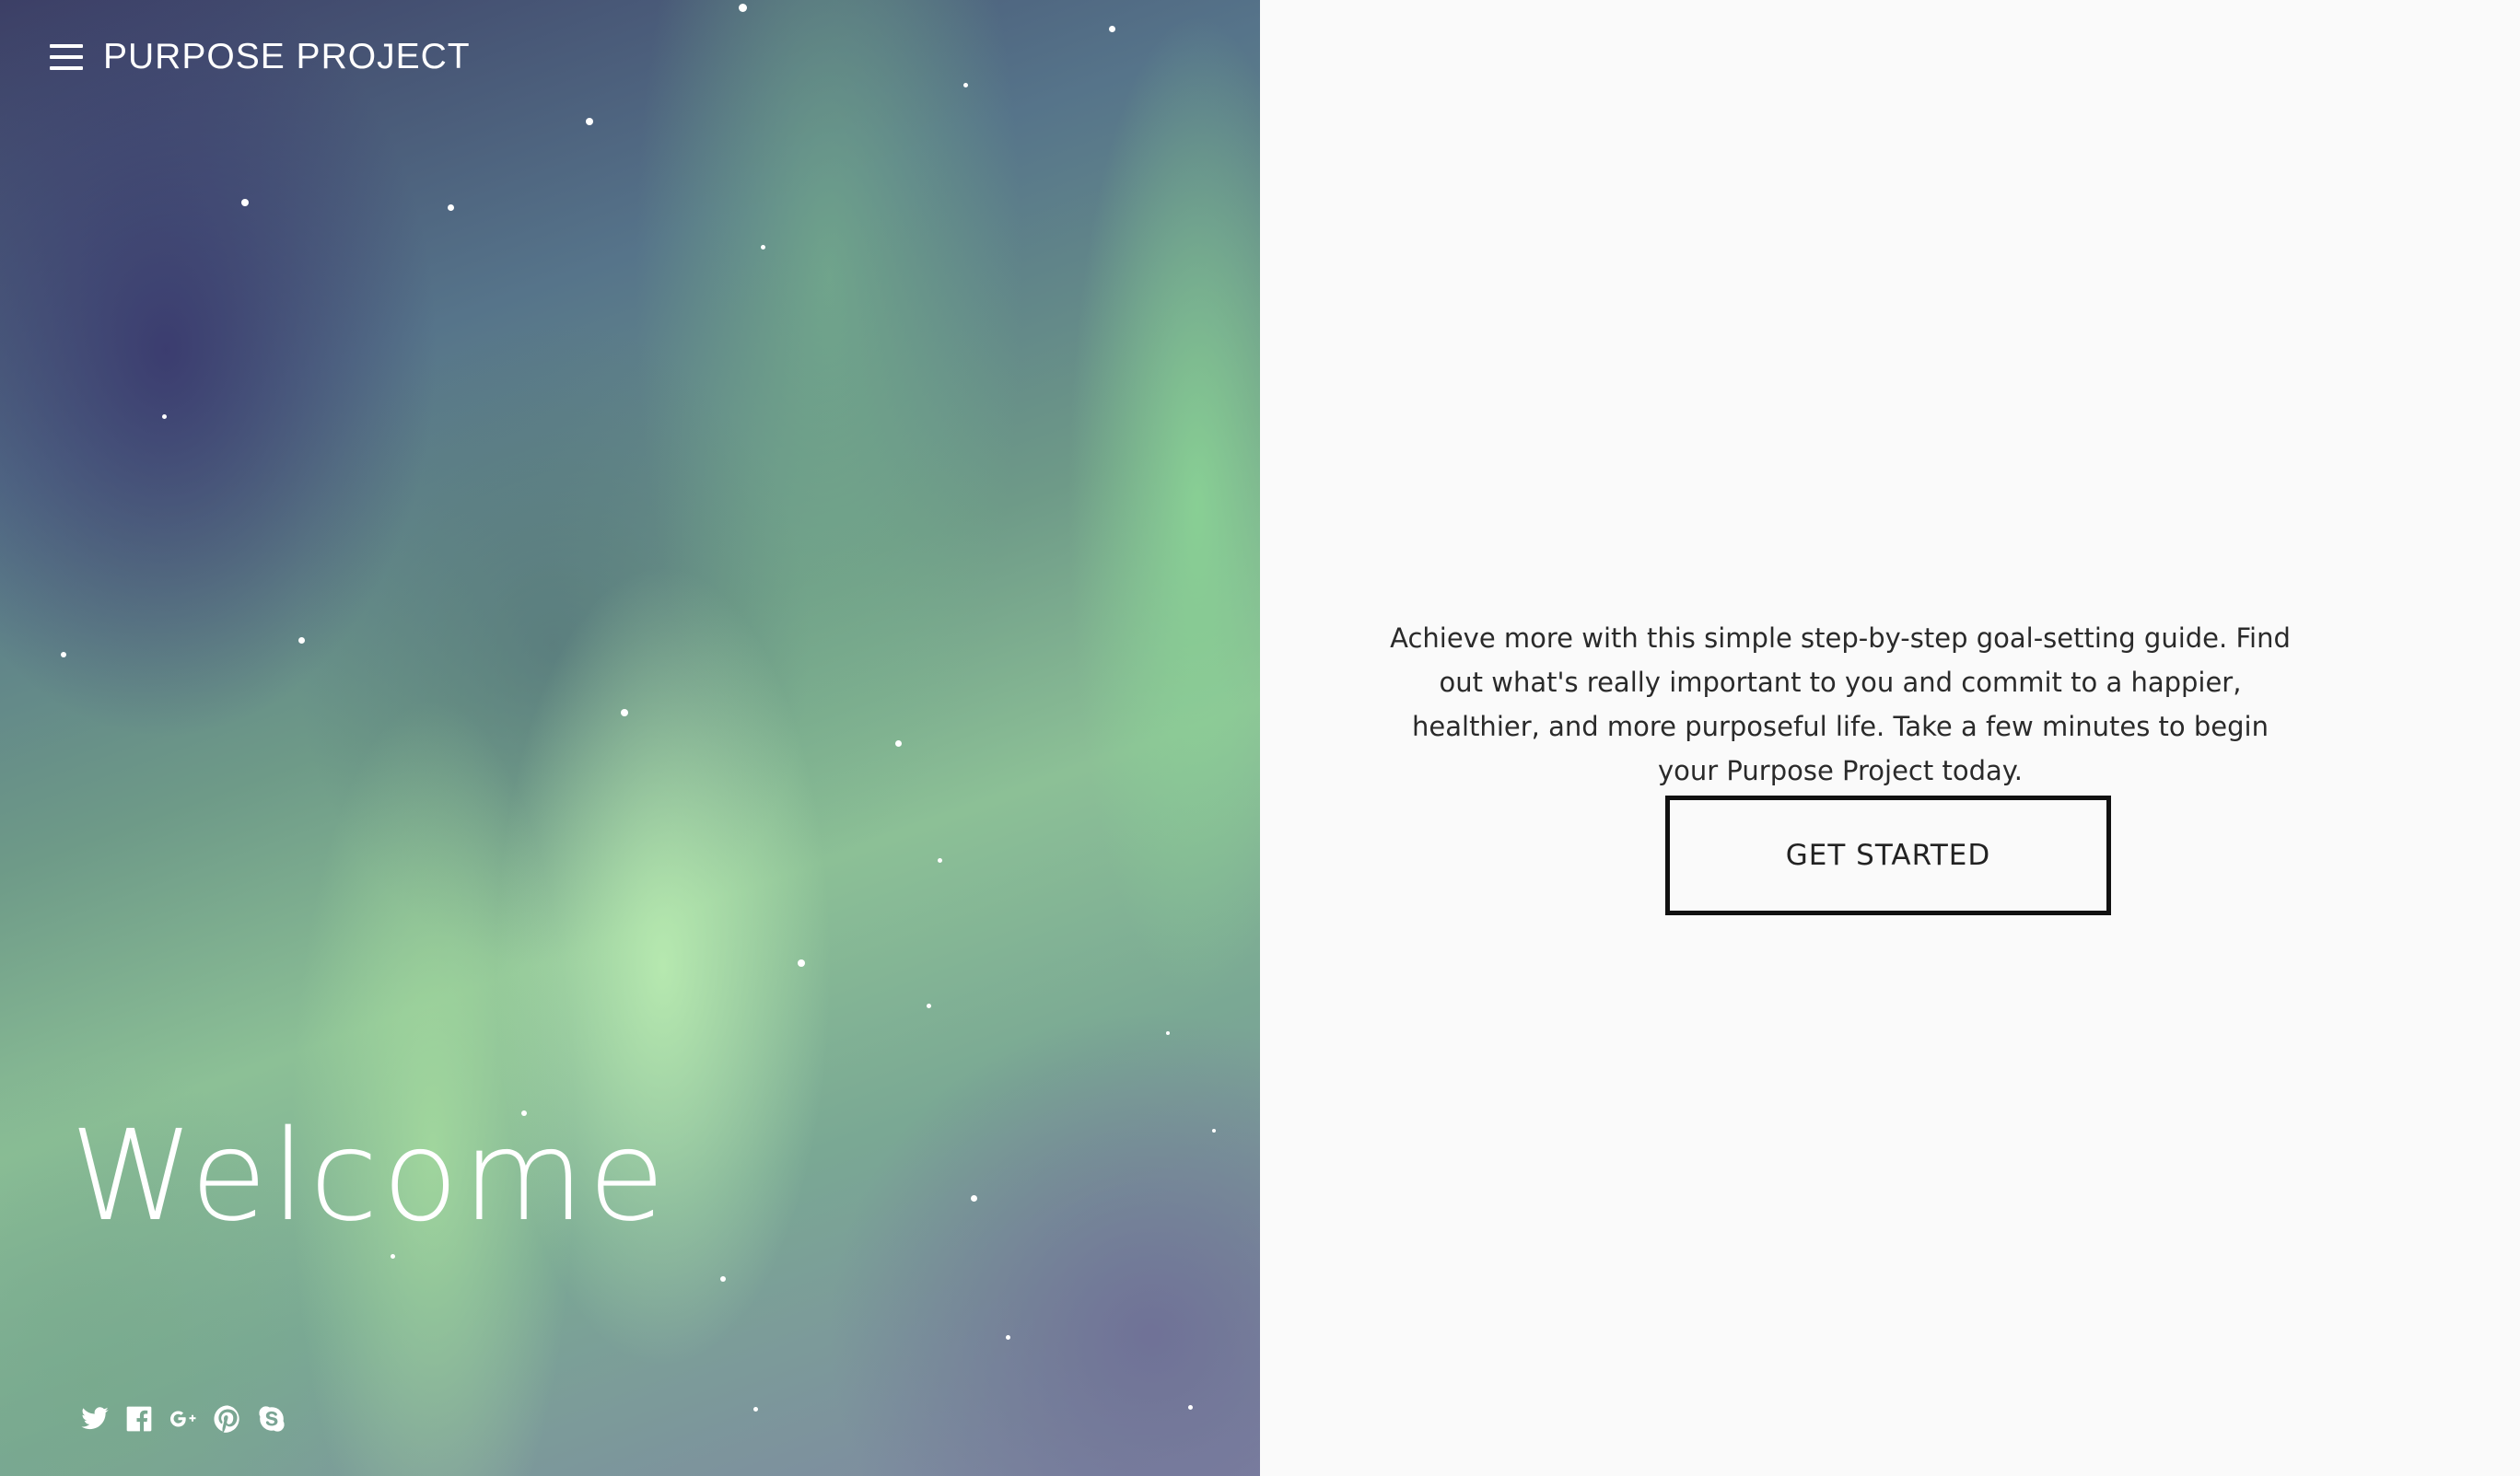 The width and height of the screenshot is (2520, 1476). I want to click on twitter-icon, so click(95, 1419).